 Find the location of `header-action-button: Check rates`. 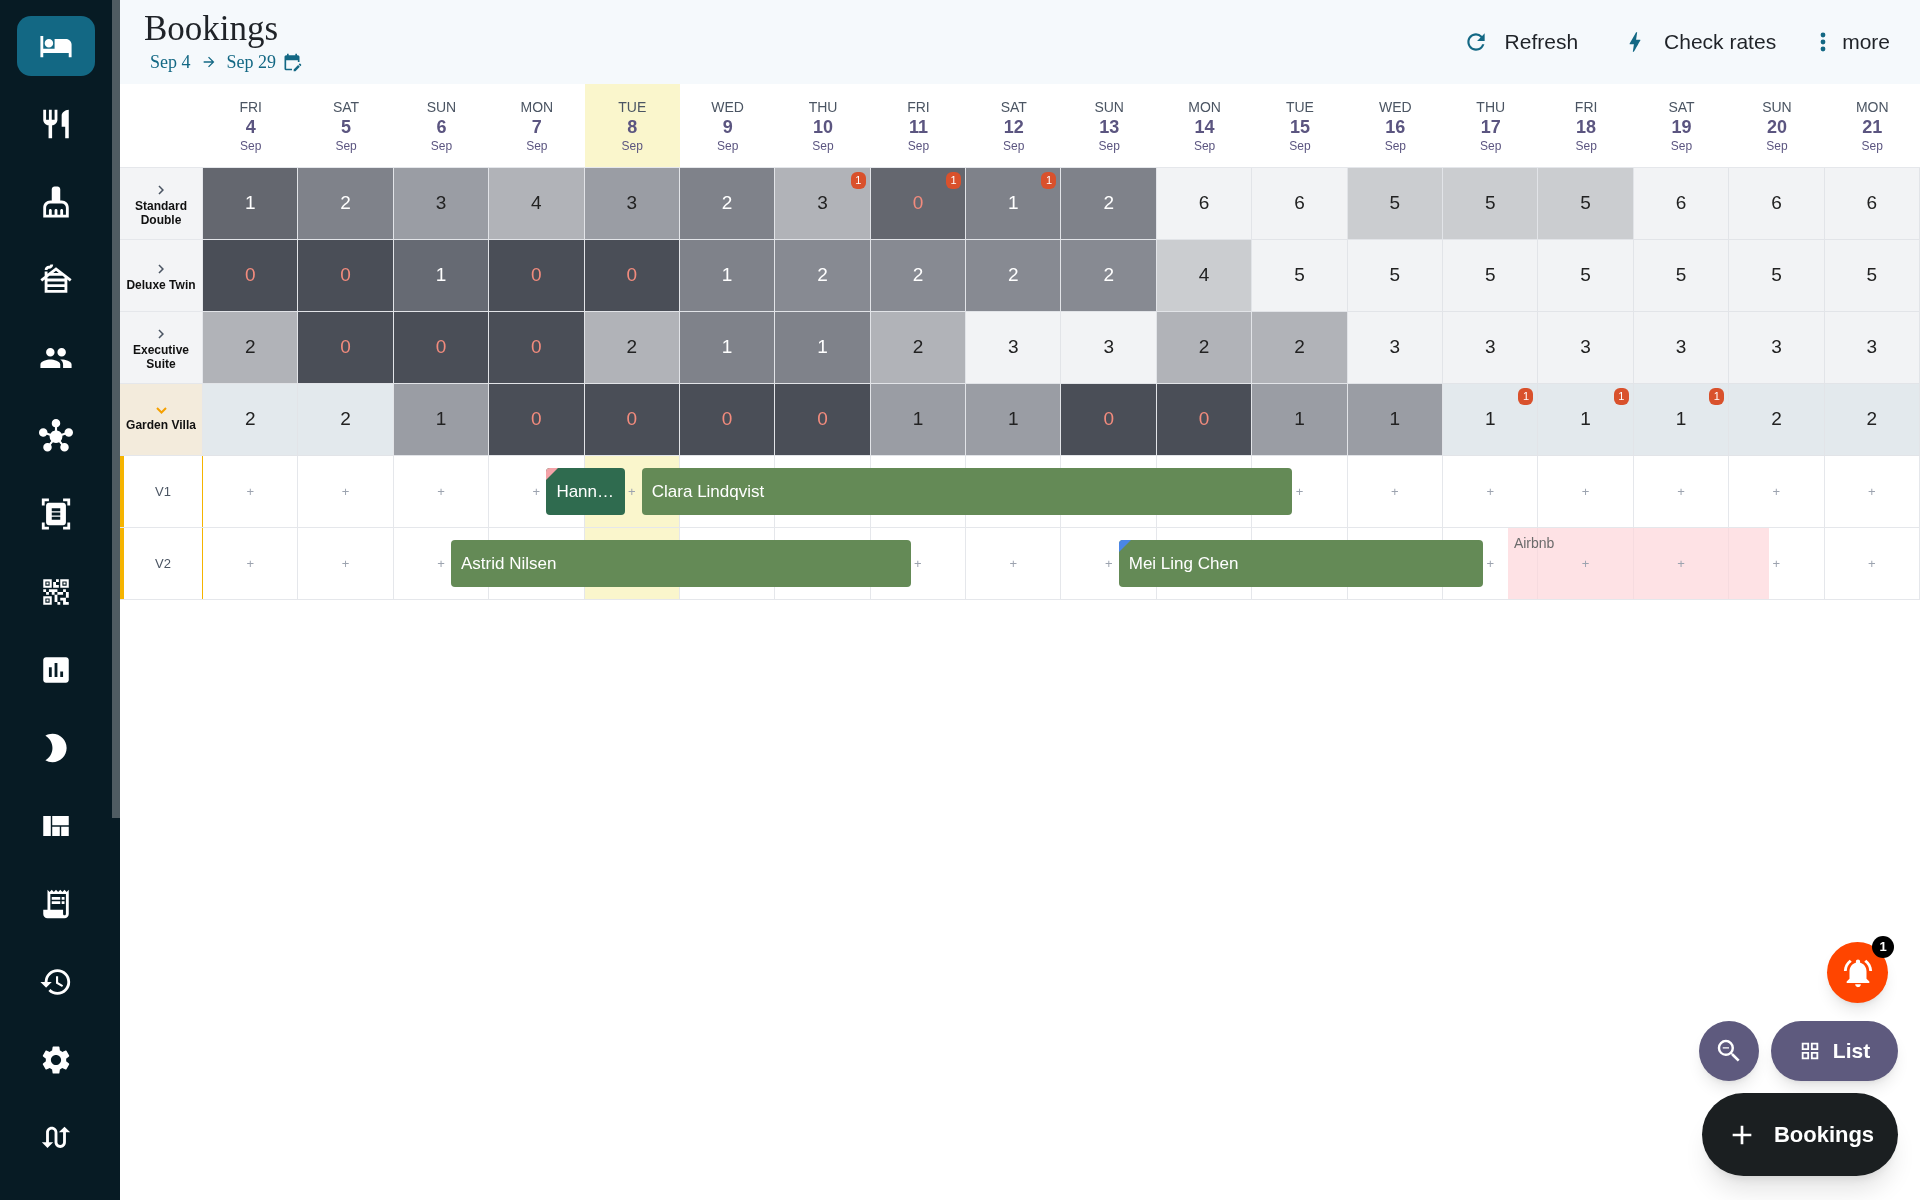

header-action-button: Check rates is located at coordinates (1699, 42).